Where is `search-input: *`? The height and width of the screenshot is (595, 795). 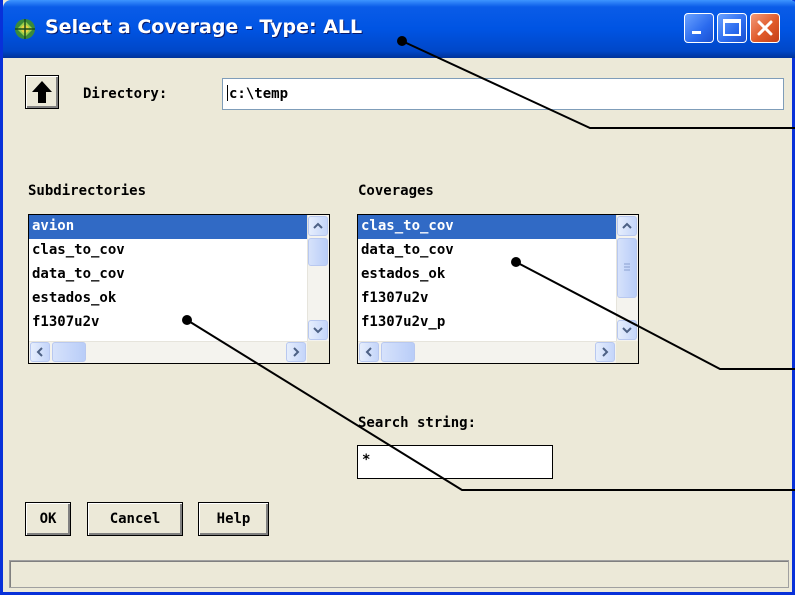 search-input: * is located at coordinates (455, 462).